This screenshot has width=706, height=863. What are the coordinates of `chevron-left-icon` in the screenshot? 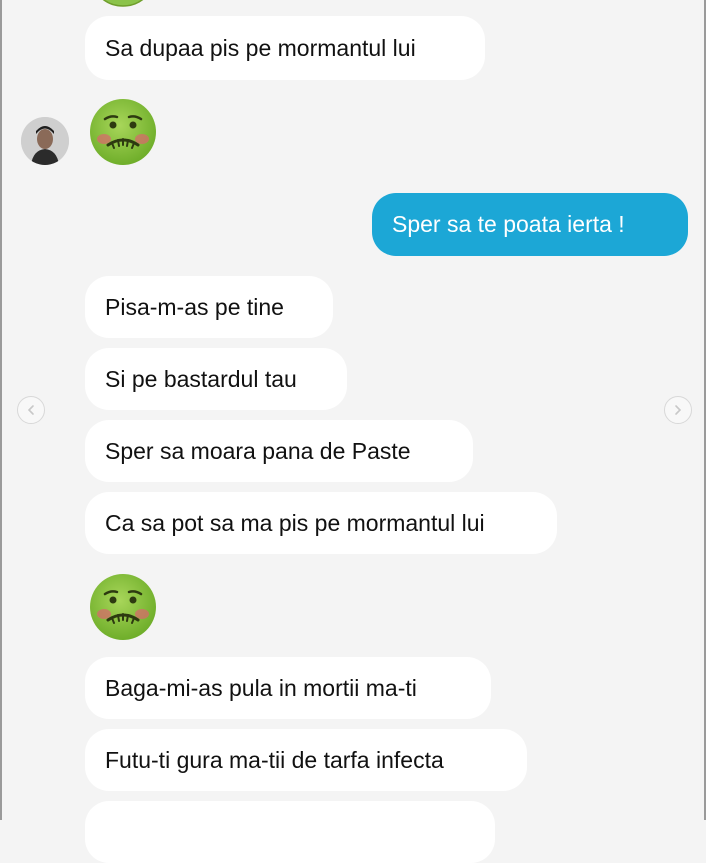 It's located at (30, 410).